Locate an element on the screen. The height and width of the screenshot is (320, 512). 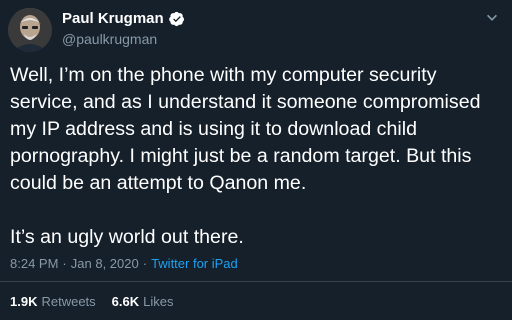
likes-stat: 6.6K Likes is located at coordinates (143, 302).